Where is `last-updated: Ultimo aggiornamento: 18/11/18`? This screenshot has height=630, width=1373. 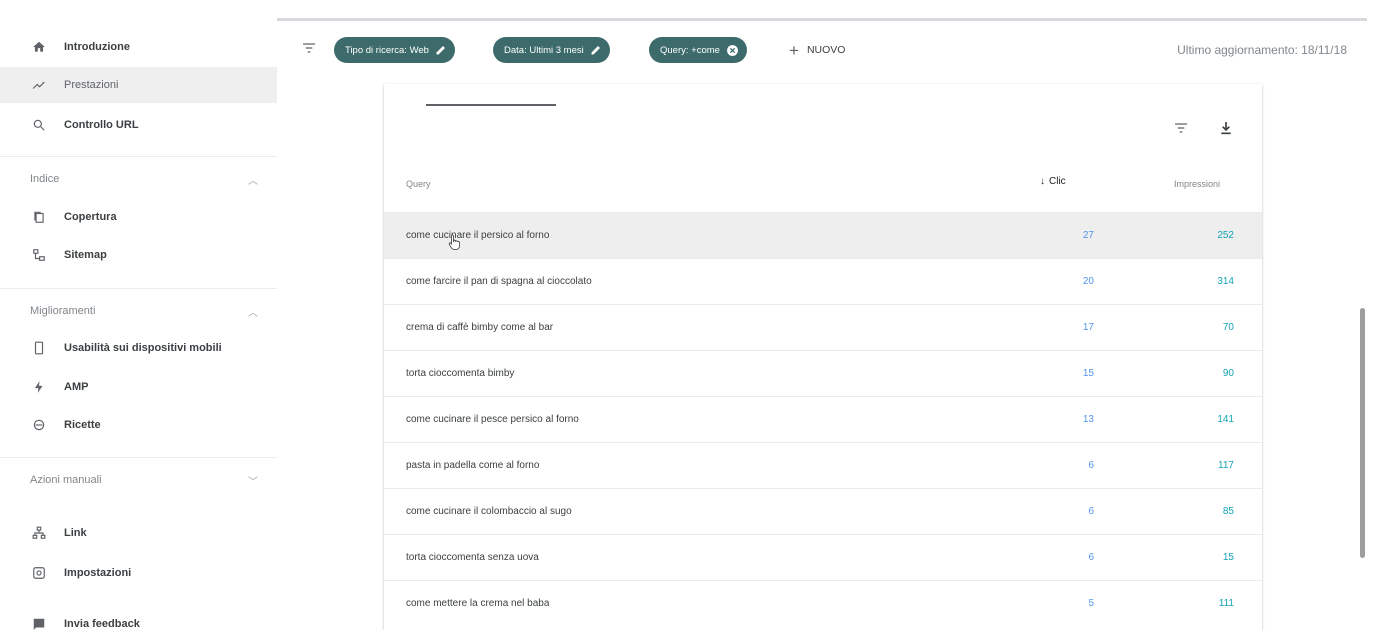
last-updated: Ultimo aggiornamento: 18/11/18 is located at coordinates (1262, 50).